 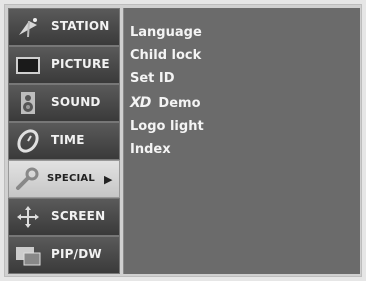 What do you see at coordinates (78, 216) in the screenshot?
I see `sidebar-item-label: SCREEN` at bounding box center [78, 216].